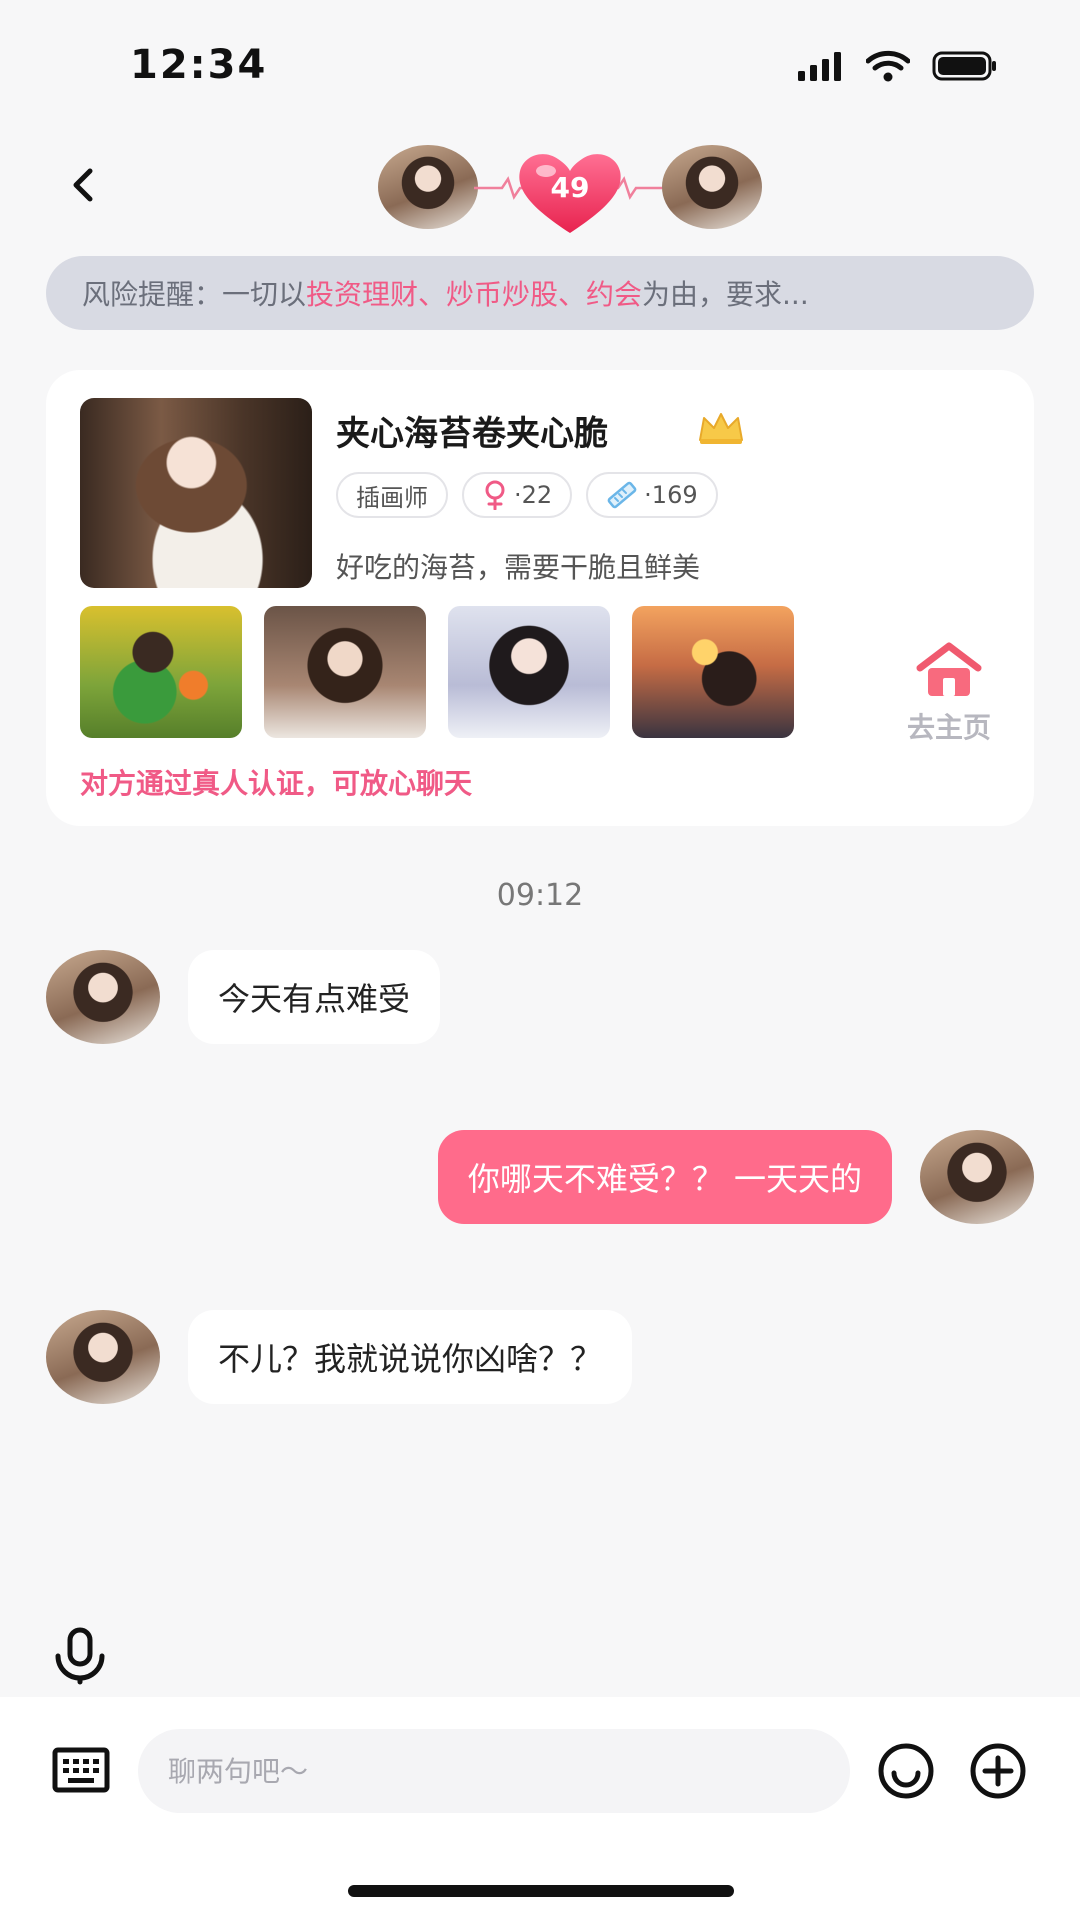 The image size is (1080, 1920). Describe the element at coordinates (949, 669) in the screenshot. I see `home-icon` at that location.